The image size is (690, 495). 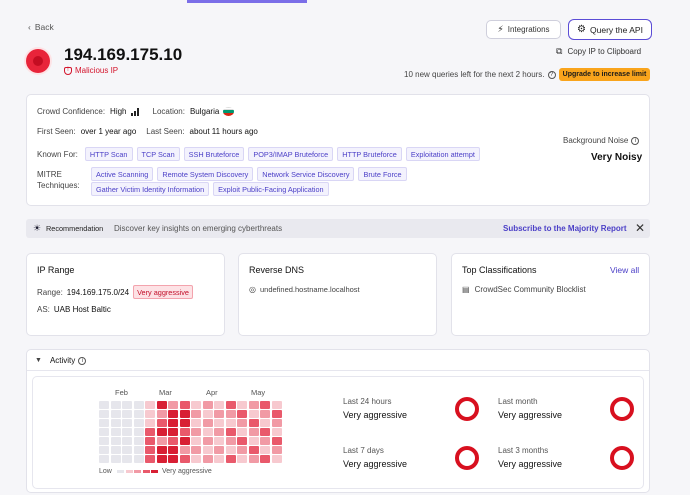 What do you see at coordinates (306, 174) in the screenshot?
I see `mitre-tag: Network Service Discovery` at bounding box center [306, 174].